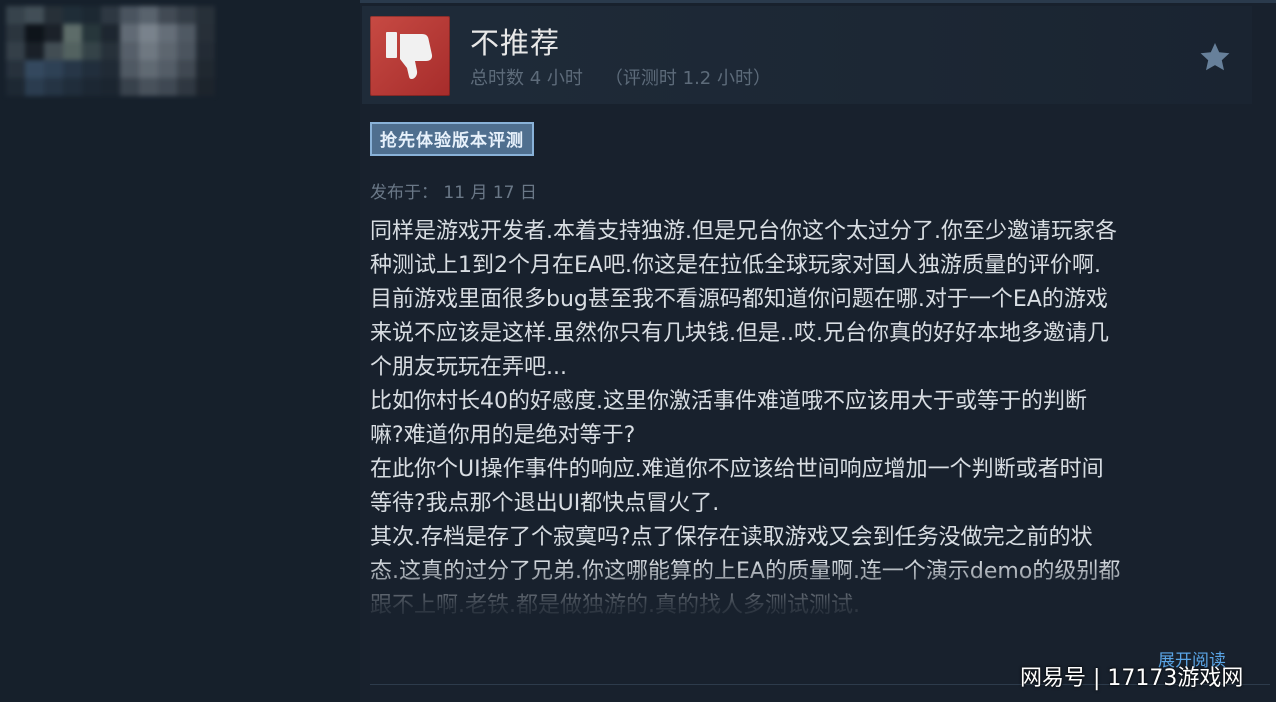 Image resolution: width=1276 pixels, height=702 pixels. Describe the element at coordinates (452, 139) in the screenshot. I see `early-access-badge: 抢先体验版本评测` at that location.